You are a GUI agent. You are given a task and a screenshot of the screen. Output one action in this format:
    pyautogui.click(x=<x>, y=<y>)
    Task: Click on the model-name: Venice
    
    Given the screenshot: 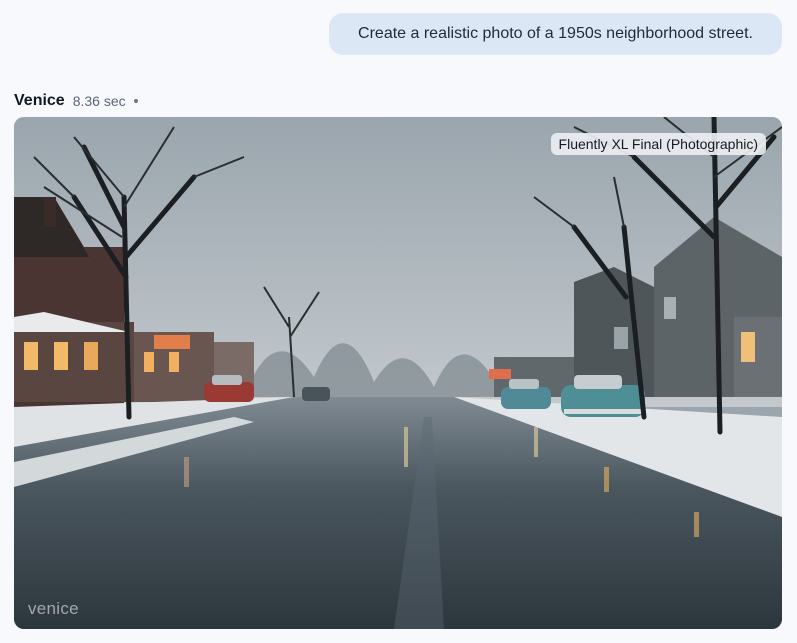 What is the action you would take?
    pyautogui.click(x=39, y=100)
    